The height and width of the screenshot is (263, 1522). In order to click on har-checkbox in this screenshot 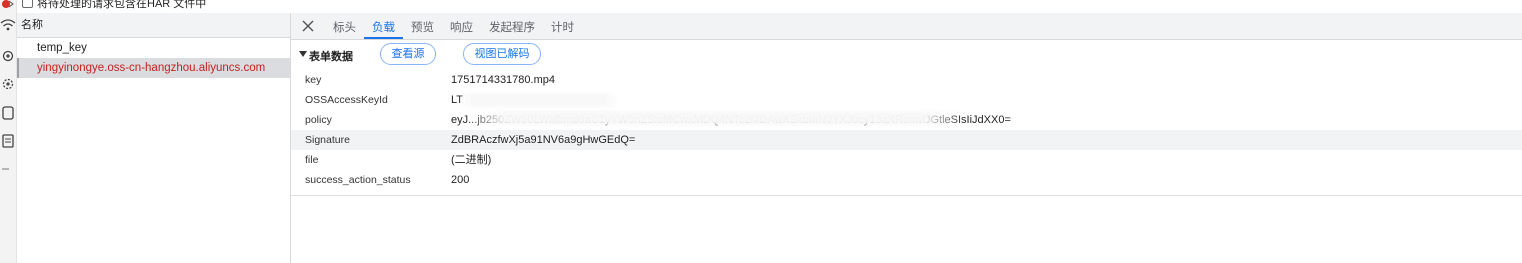, I will do `click(27, 4)`.